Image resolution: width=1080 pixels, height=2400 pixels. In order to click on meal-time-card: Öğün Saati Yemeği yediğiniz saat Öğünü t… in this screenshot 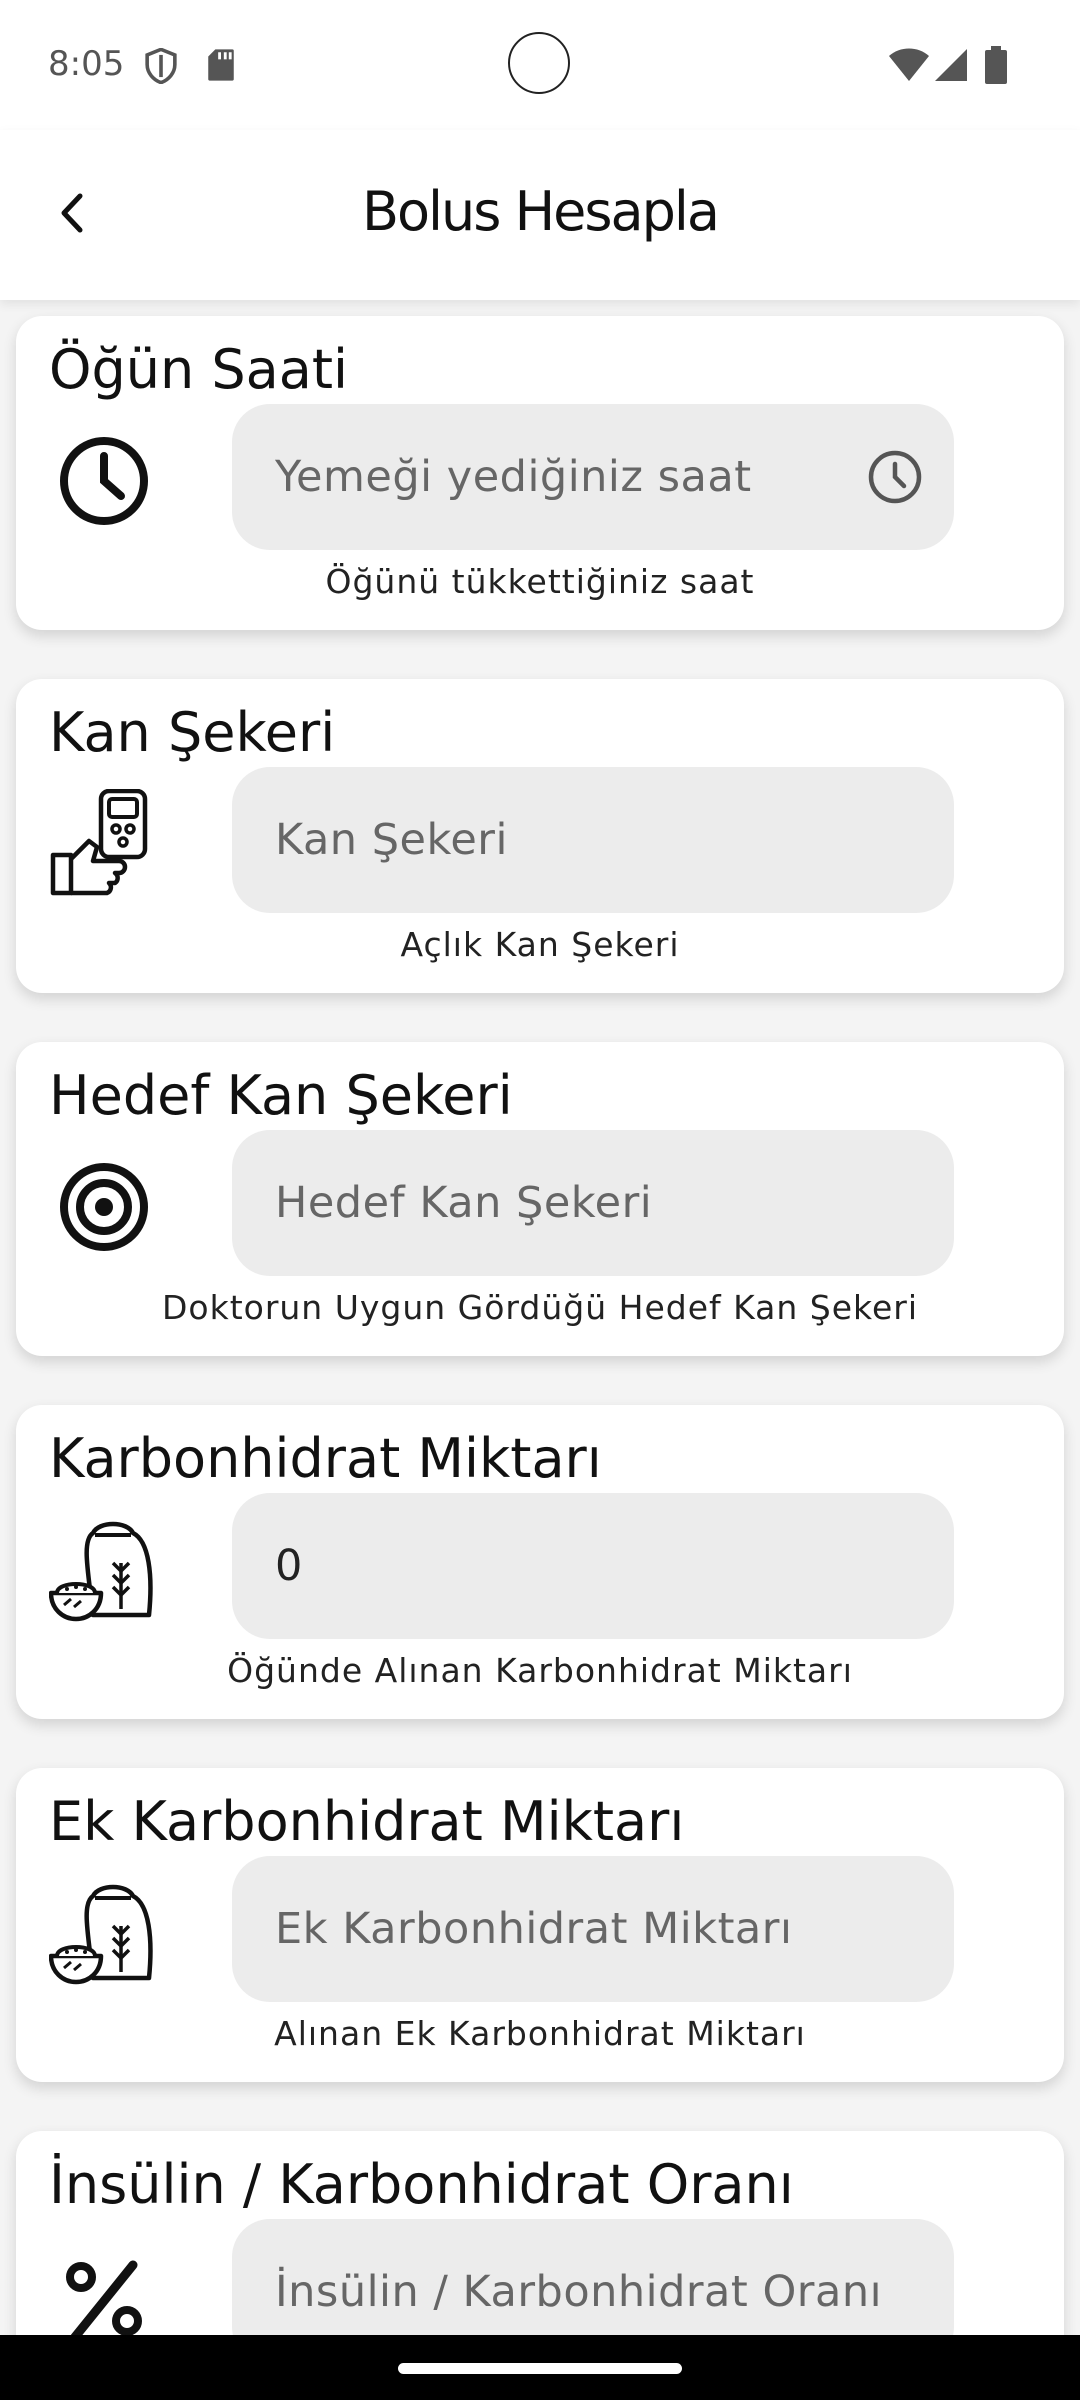, I will do `click(540, 473)`.